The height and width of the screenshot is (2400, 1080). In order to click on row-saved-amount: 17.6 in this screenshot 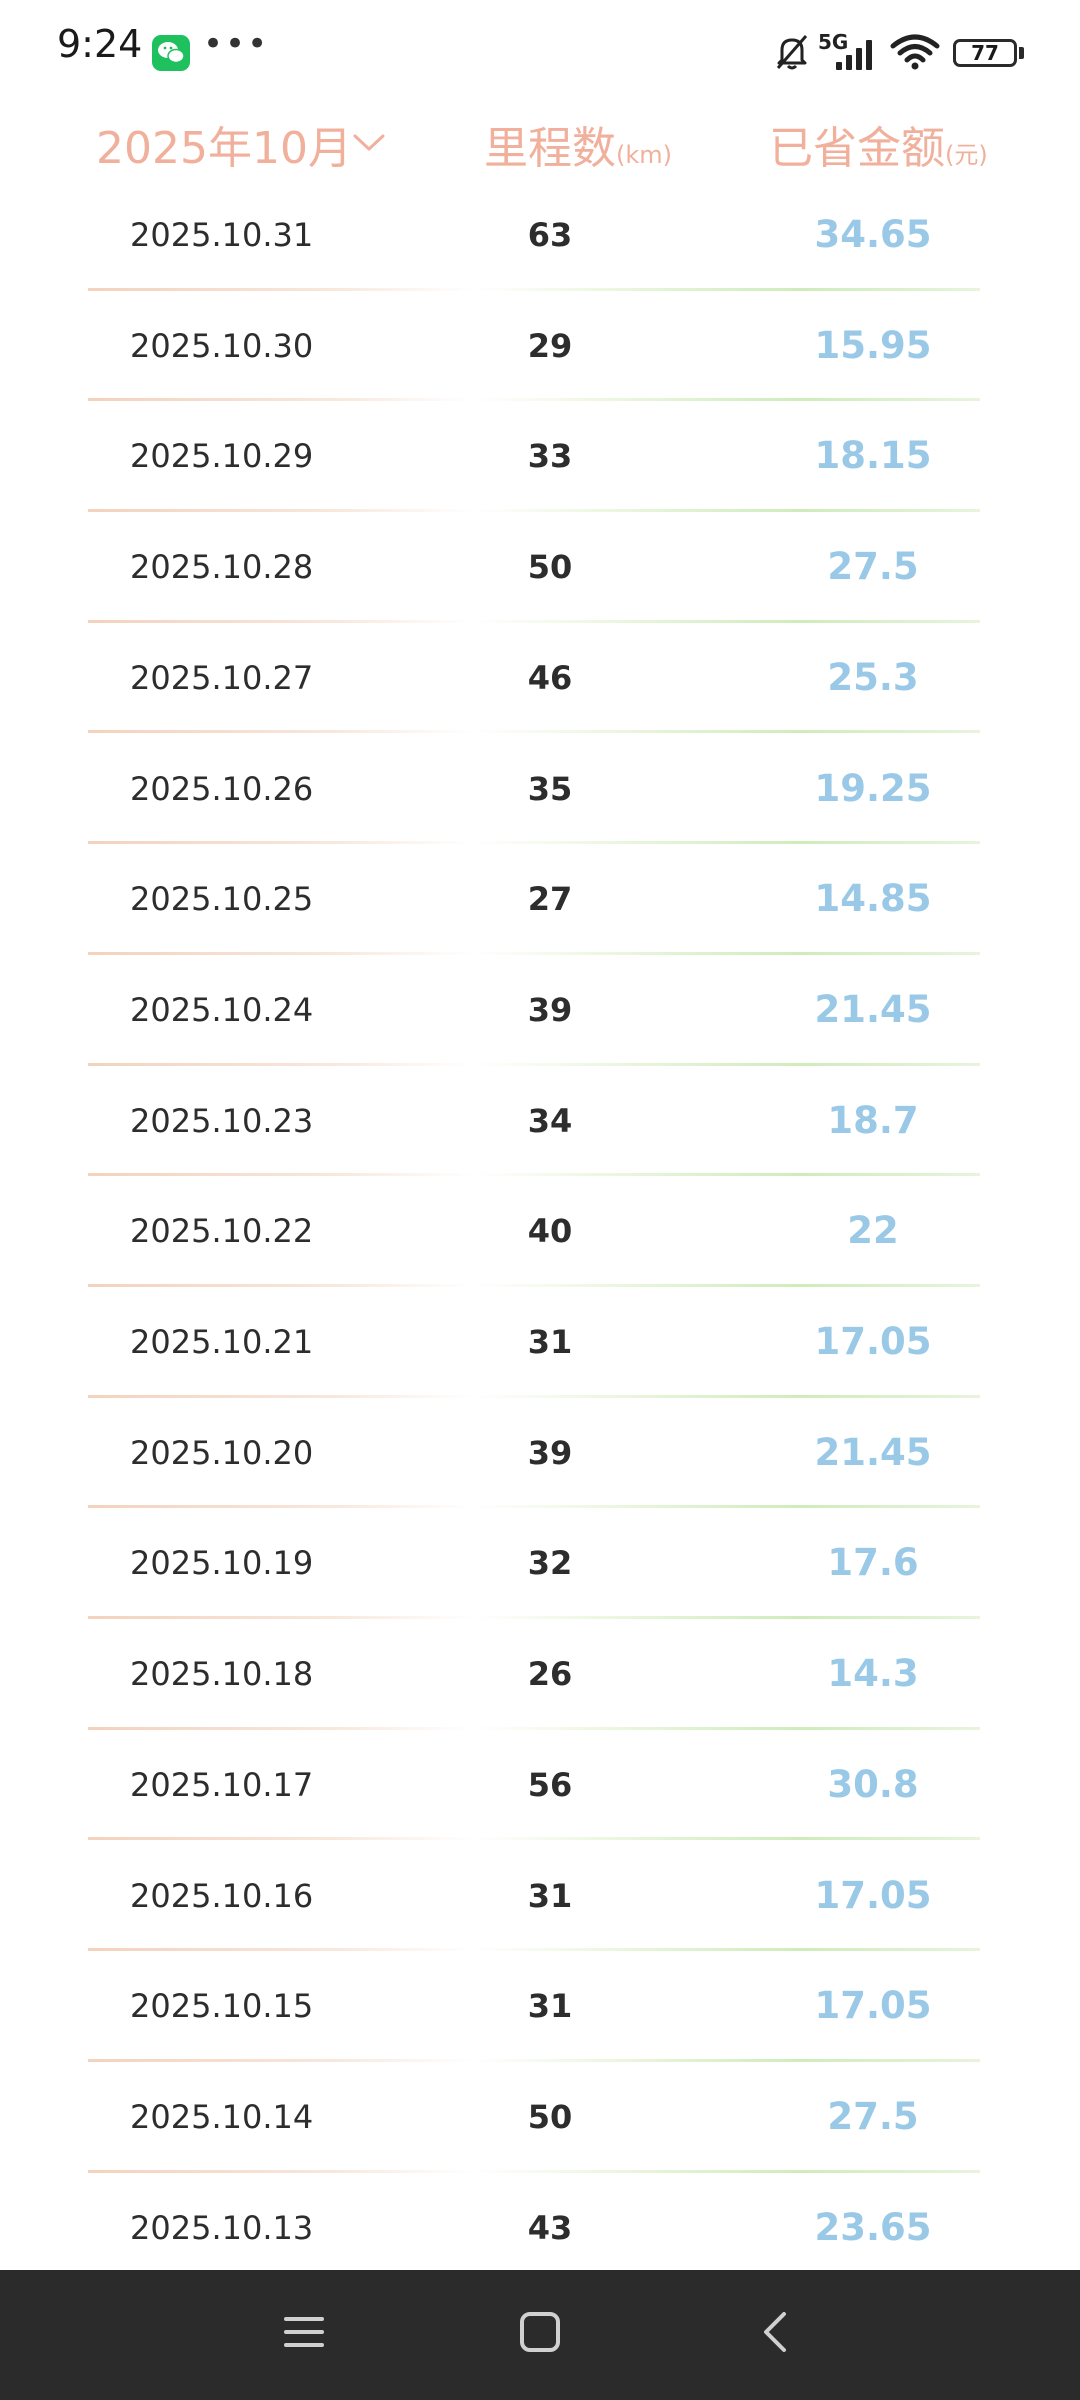, I will do `click(873, 1563)`.